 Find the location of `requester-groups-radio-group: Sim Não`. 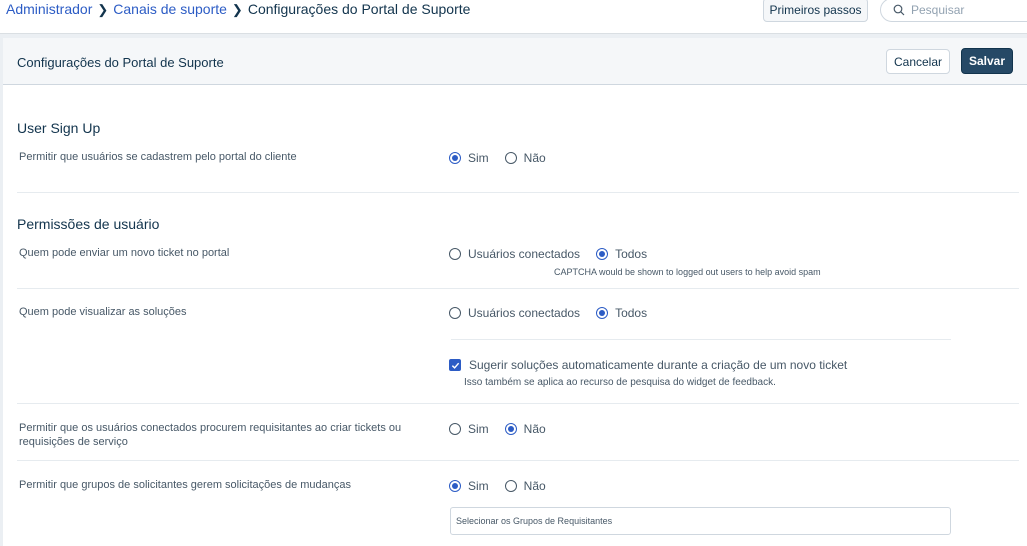

requester-groups-radio-group: Sim Não is located at coordinates (505, 486).